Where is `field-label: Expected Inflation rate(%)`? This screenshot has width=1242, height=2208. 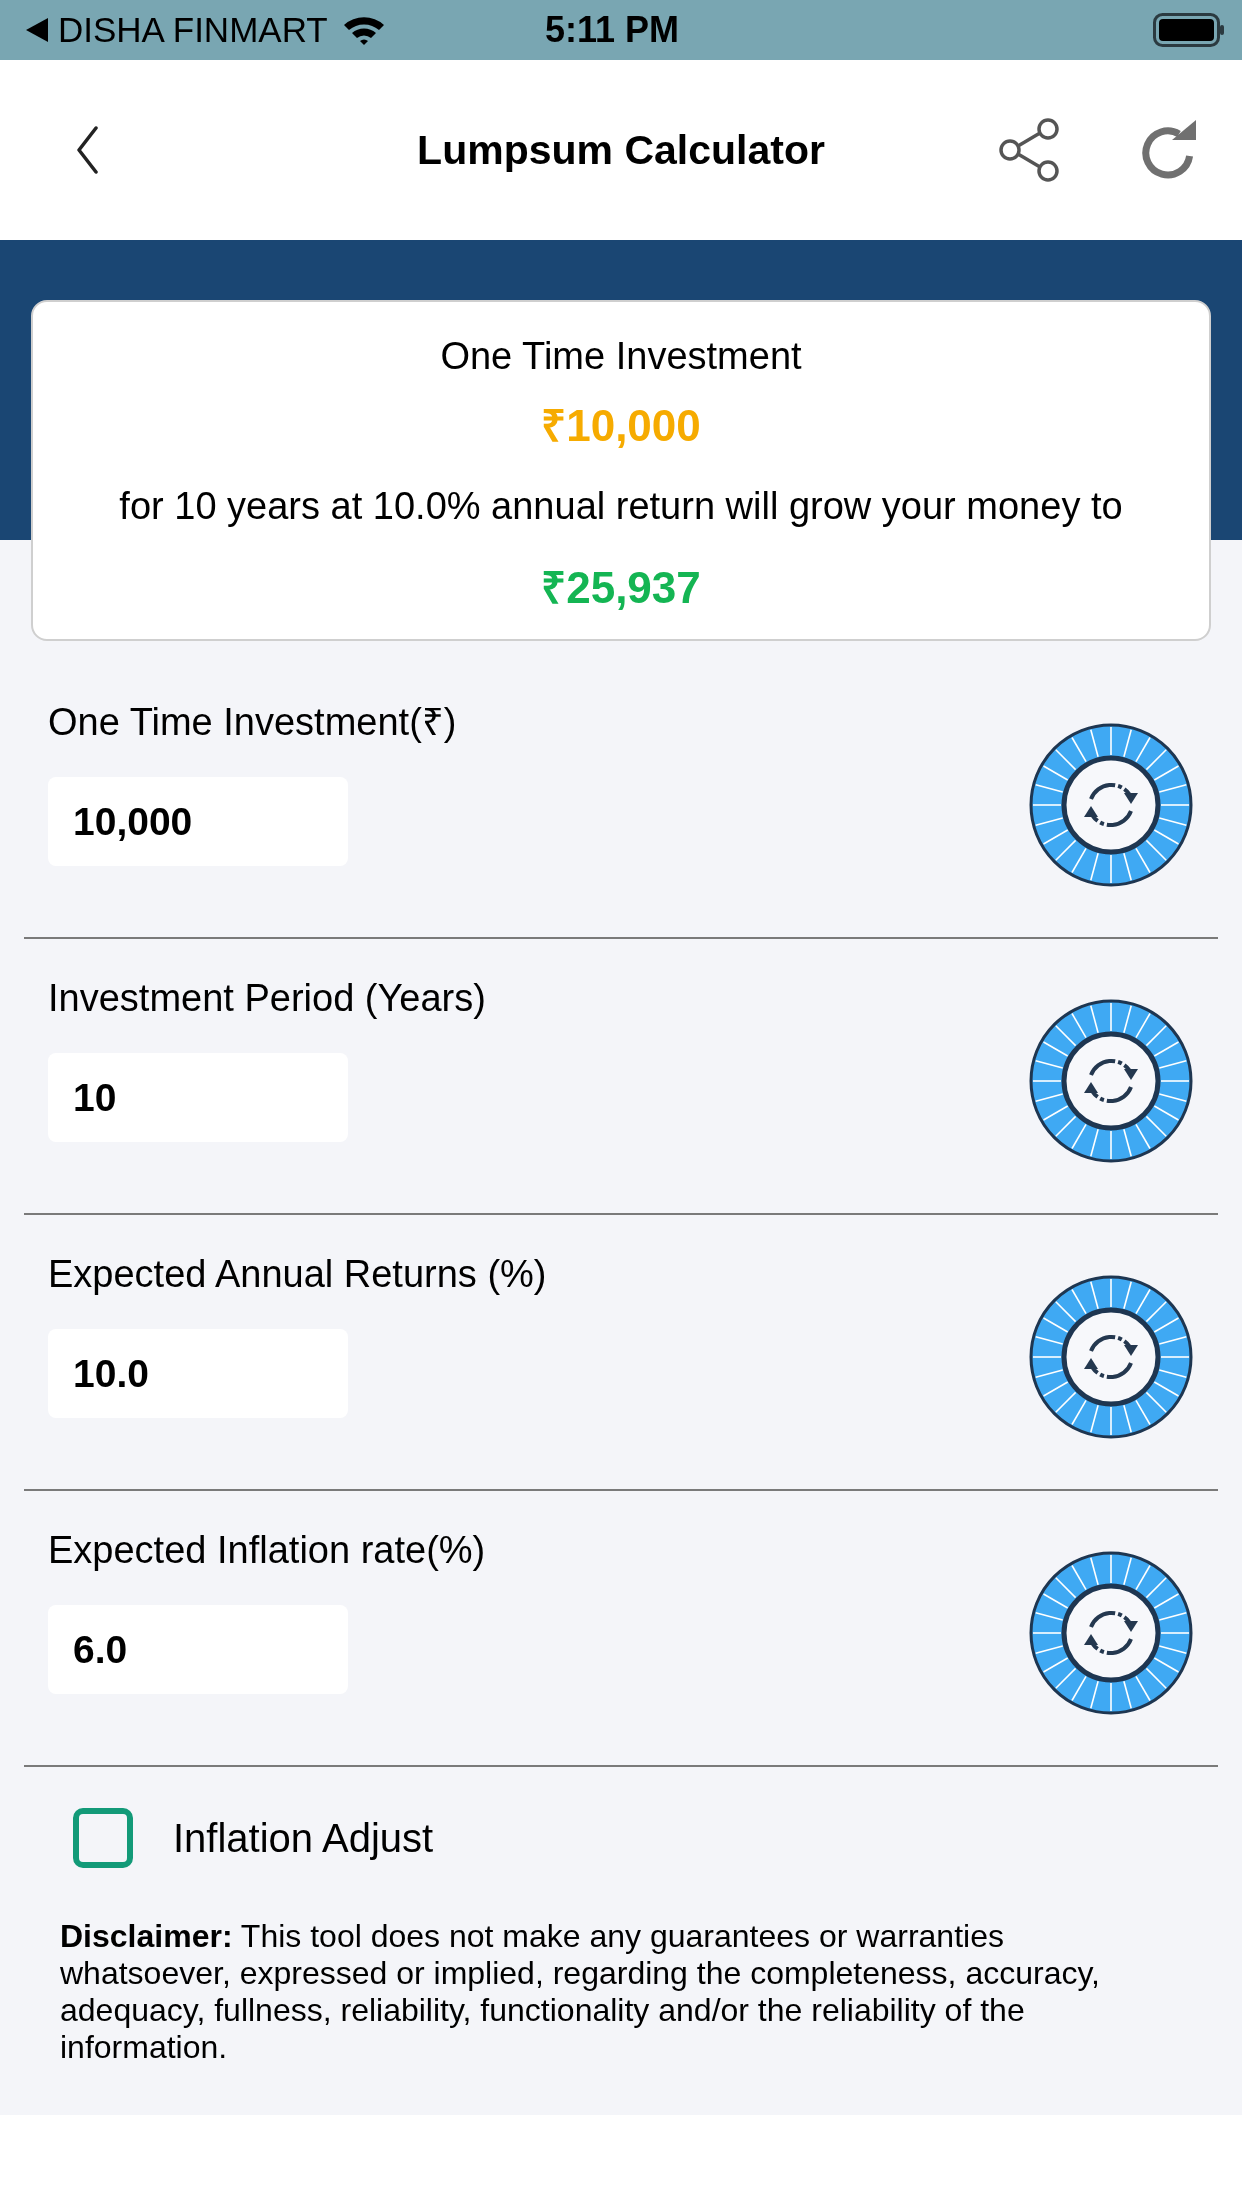 field-label: Expected Inflation rate(%) is located at coordinates (267, 1550).